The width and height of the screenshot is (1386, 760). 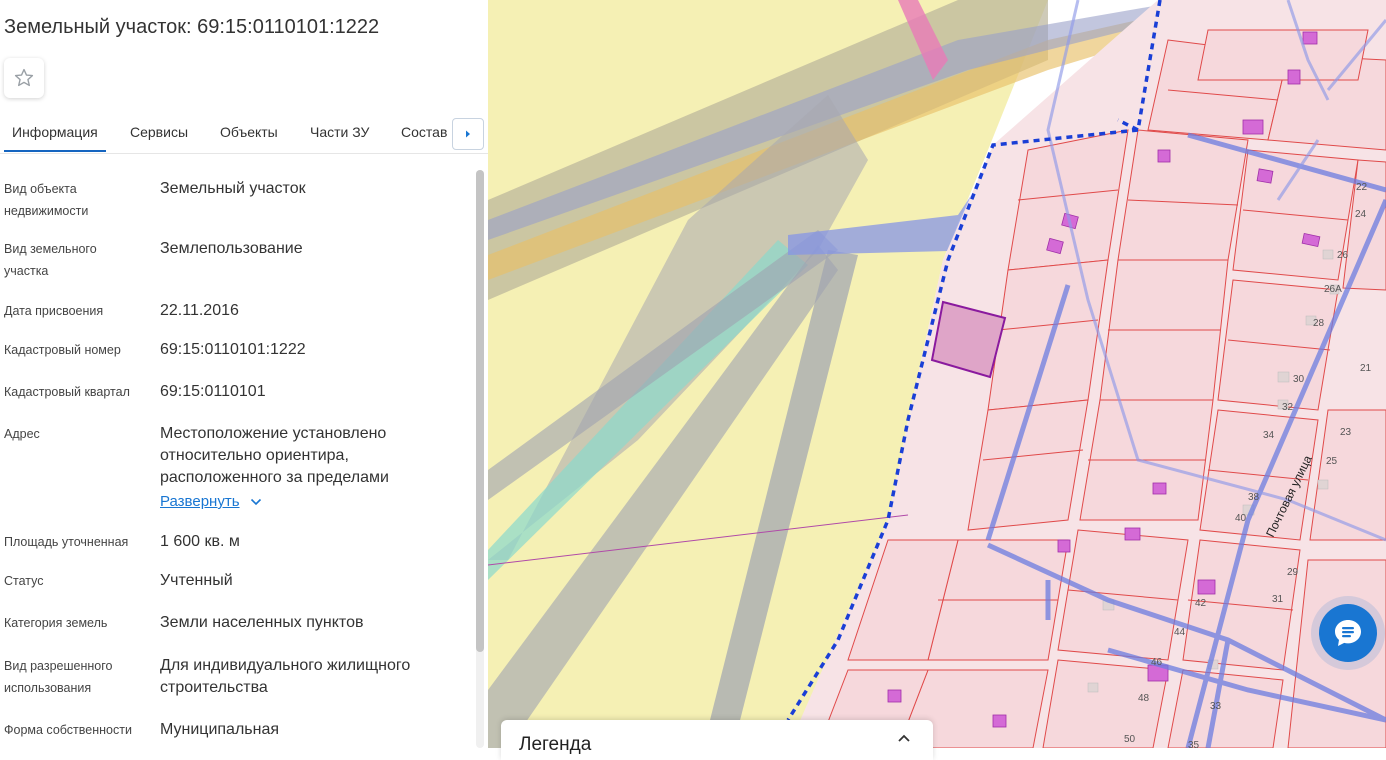 I want to click on property-value: Муниципальная, so click(x=220, y=729).